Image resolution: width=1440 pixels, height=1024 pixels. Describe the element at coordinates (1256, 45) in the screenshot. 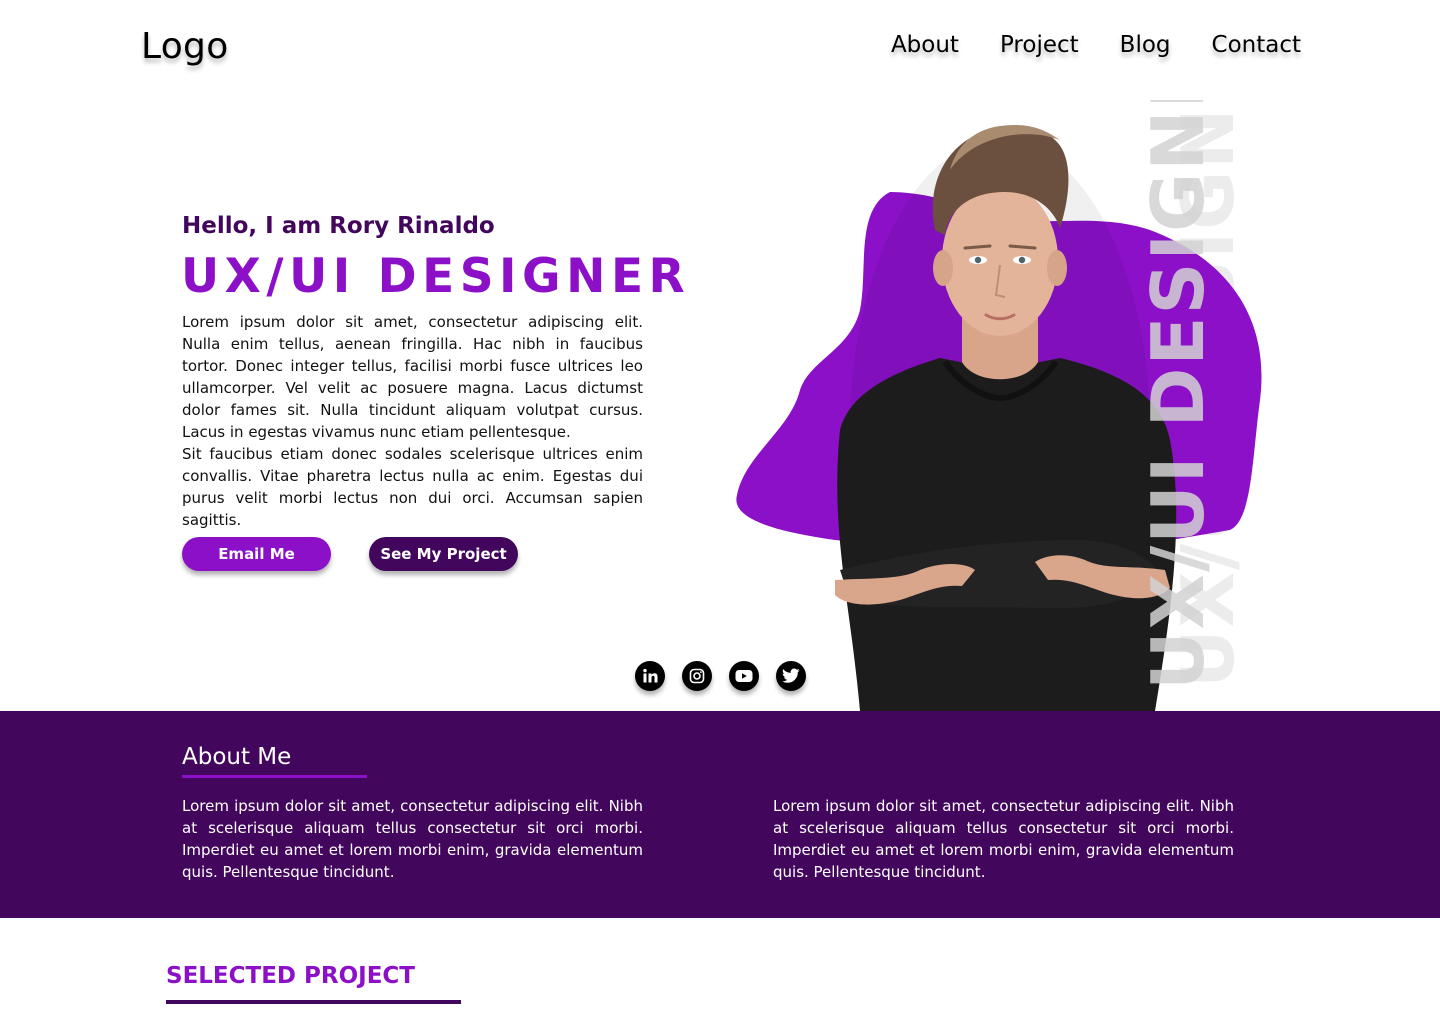

I see `nav-contact: Contact` at that location.